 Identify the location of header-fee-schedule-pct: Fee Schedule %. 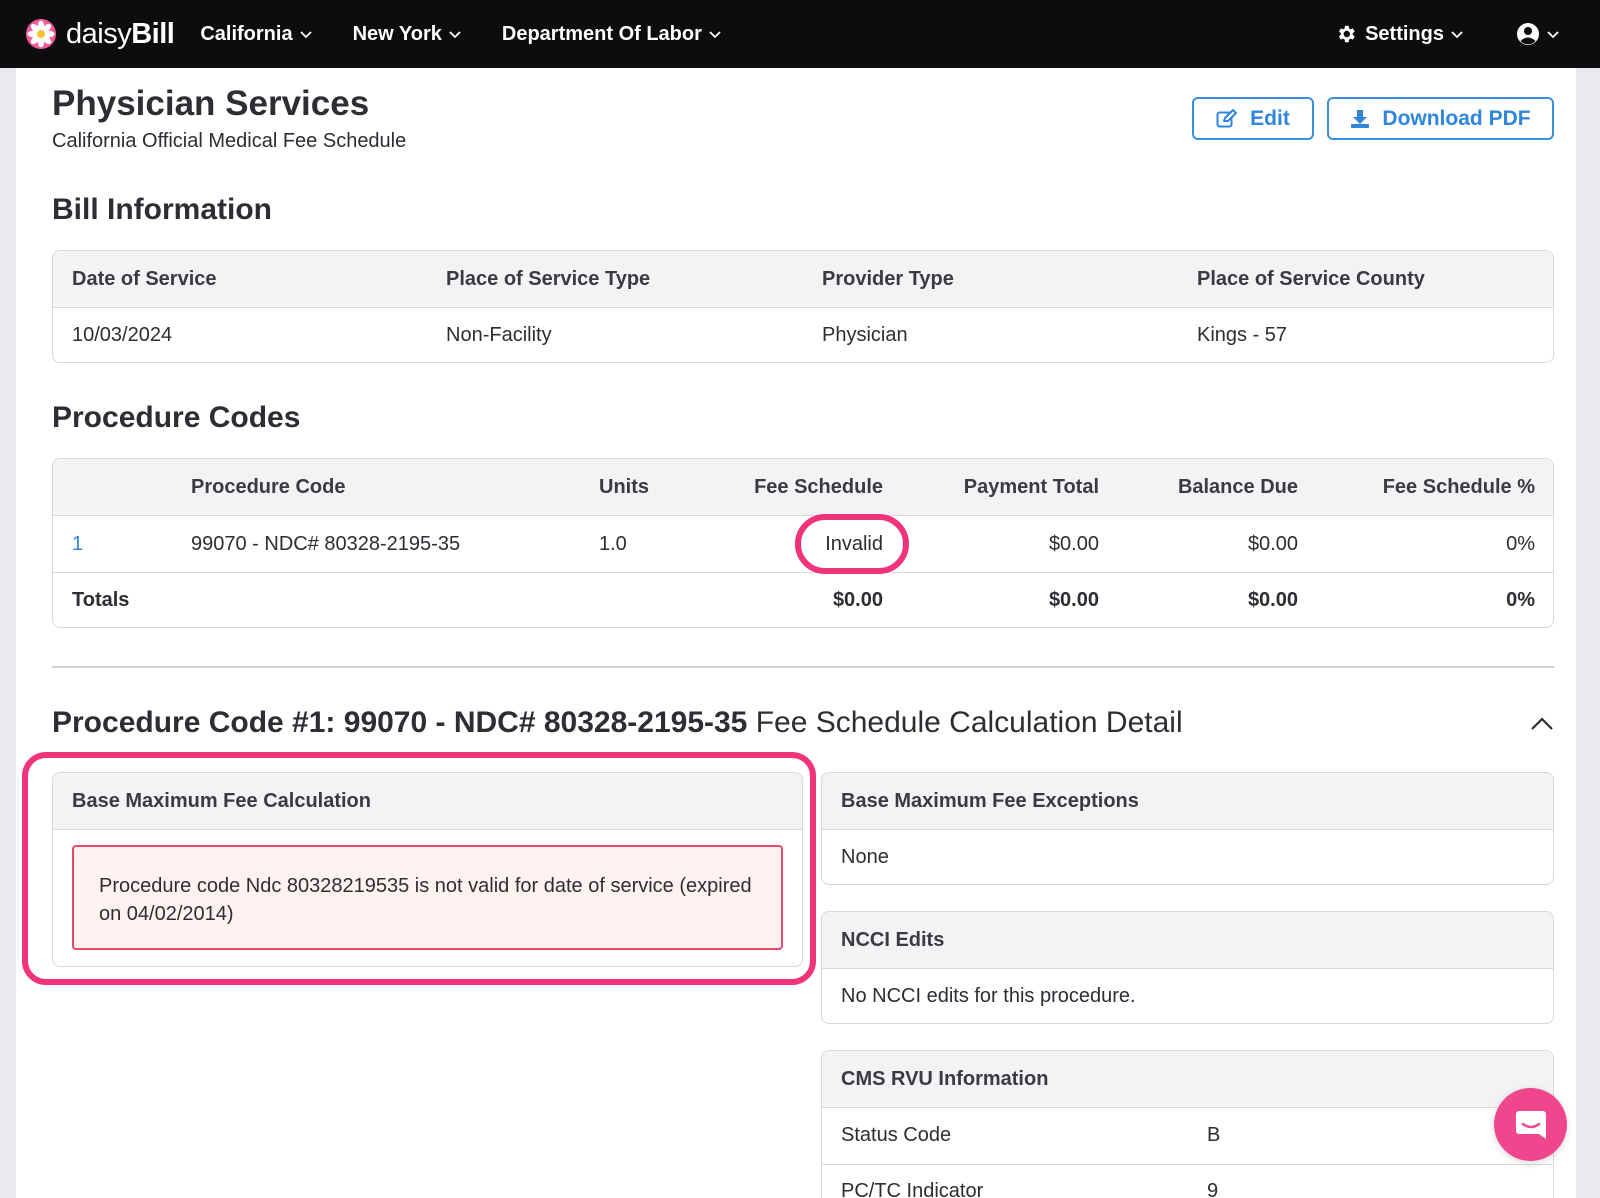
(1458, 487).